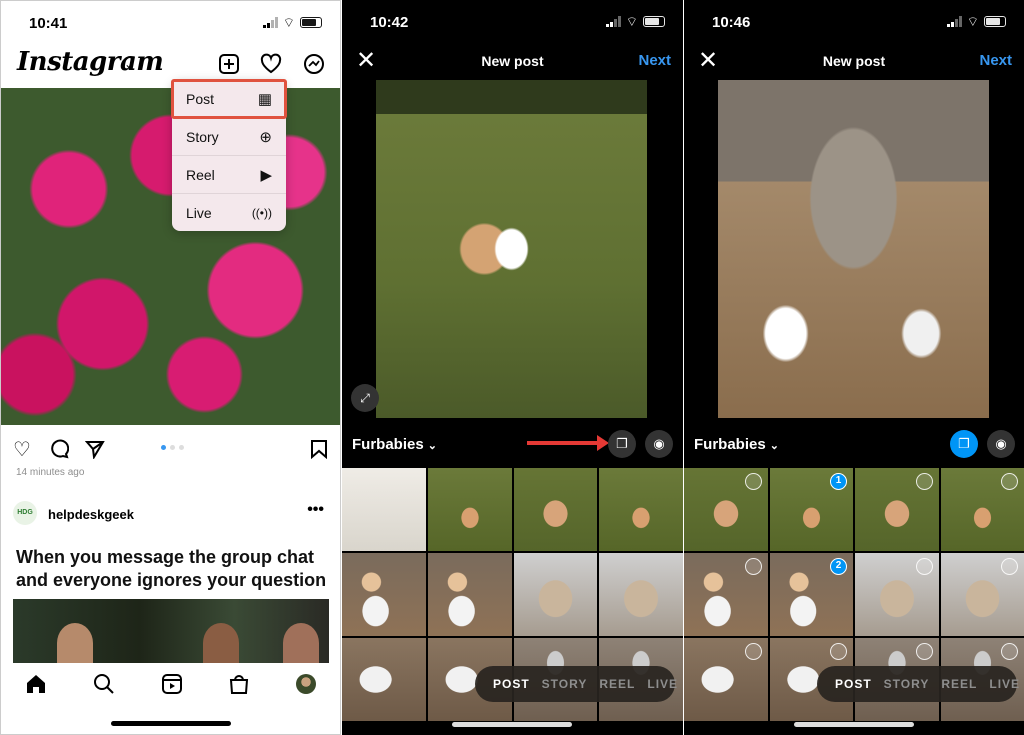  I want to click on status-time: 10:41, so click(48, 23).